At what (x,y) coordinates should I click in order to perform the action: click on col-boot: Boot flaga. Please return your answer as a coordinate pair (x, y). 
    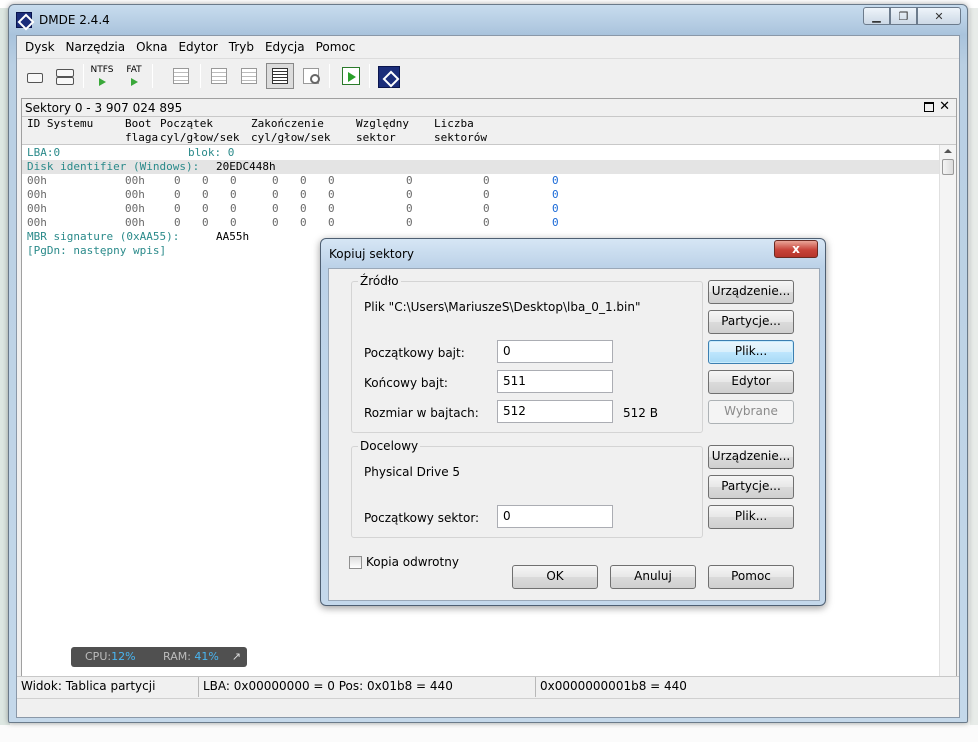
    Looking at the image, I should click on (142, 130).